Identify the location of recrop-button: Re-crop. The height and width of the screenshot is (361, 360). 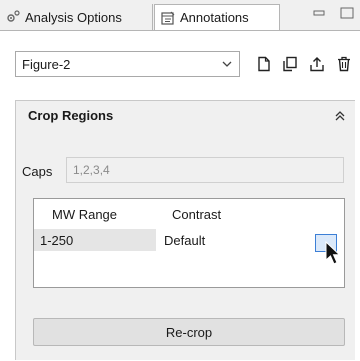
(189, 332).